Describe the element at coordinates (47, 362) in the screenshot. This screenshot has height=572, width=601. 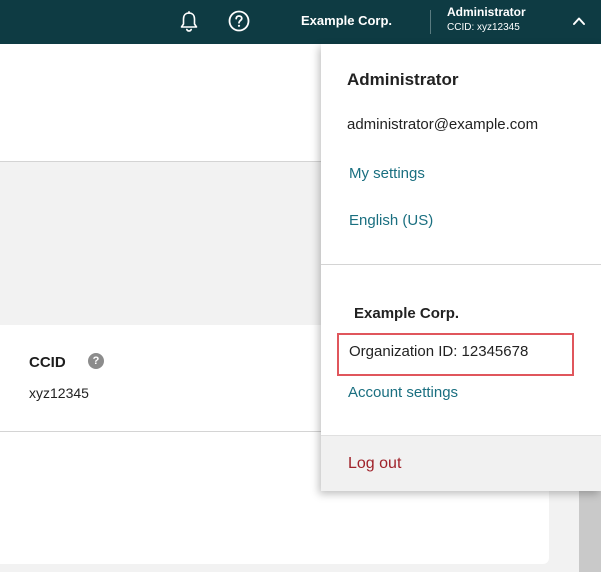
I see `ccid-label: CCID` at that location.